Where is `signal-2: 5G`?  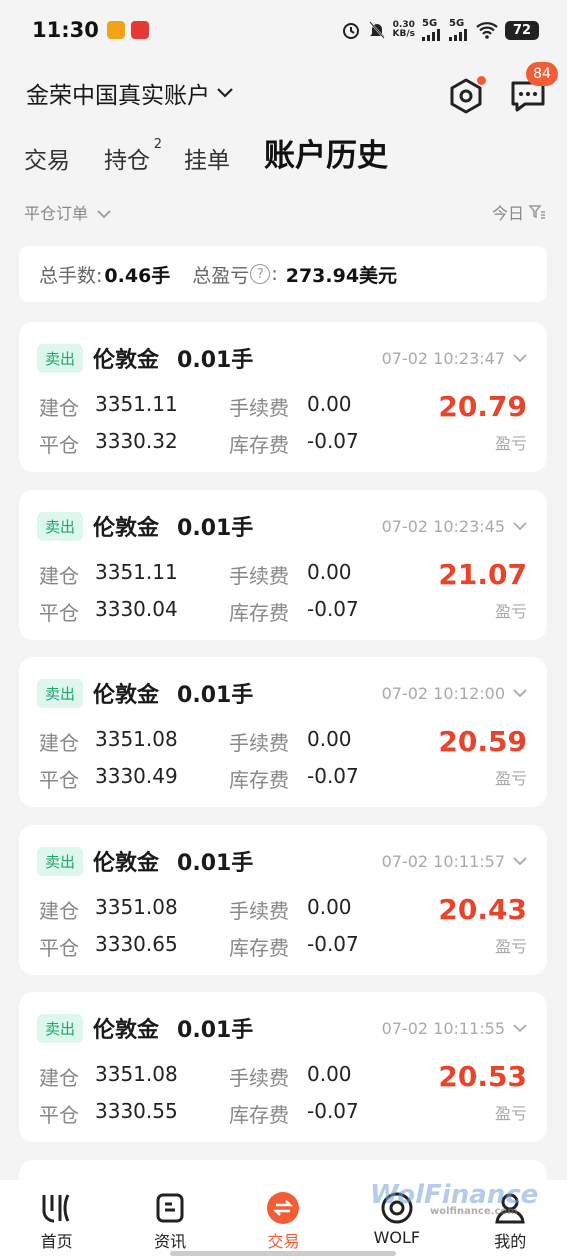
signal-2: 5G is located at coordinates (459, 30).